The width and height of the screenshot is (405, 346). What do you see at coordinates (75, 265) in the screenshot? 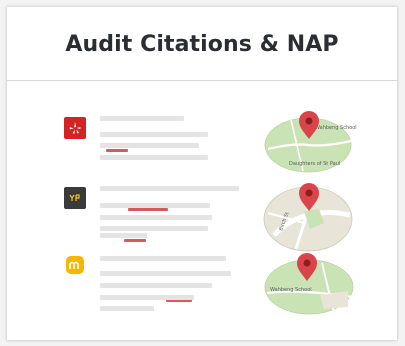
I see `merchantcircle-icon` at bounding box center [75, 265].